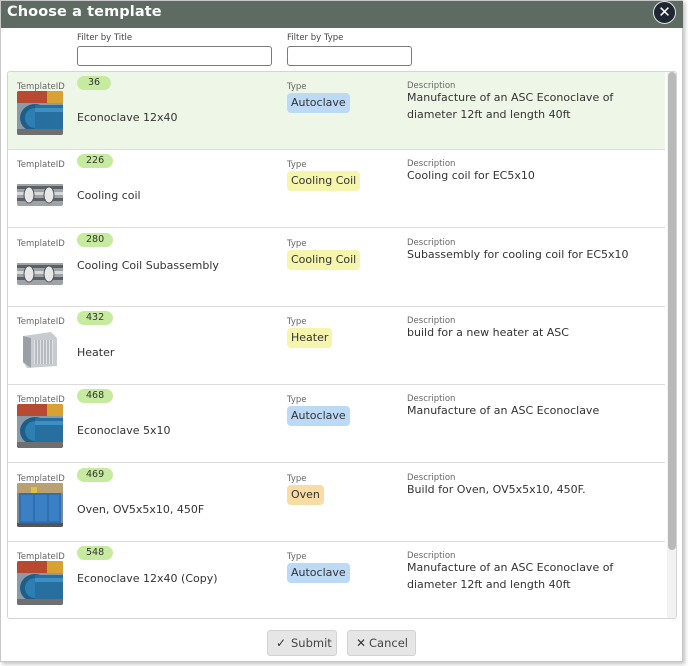 This screenshot has width=688, height=666. What do you see at coordinates (141, 509) in the screenshot?
I see `template-title: Oven, OV5x5x10, 450F` at bounding box center [141, 509].